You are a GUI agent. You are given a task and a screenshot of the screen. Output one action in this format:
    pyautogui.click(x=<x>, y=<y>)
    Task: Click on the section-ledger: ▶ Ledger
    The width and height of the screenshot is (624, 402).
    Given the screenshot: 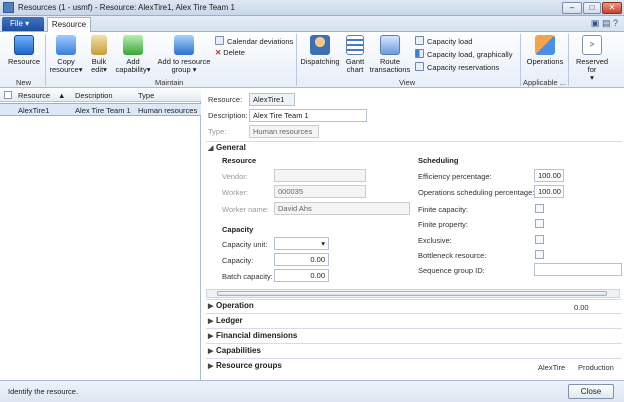 What is the action you would take?
    pyautogui.click(x=225, y=320)
    